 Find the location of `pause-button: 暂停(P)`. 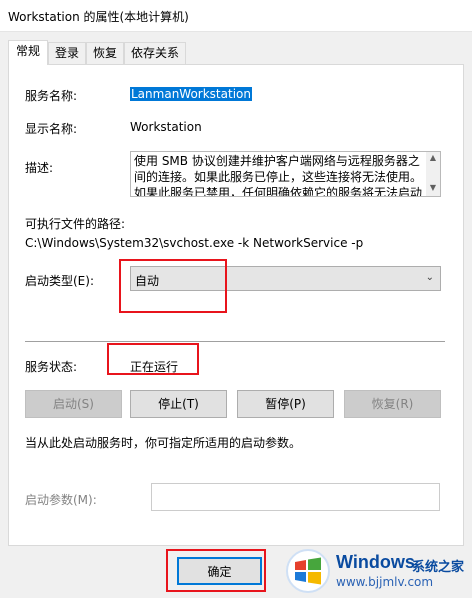

pause-button: 暂停(P) is located at coordinates (285, 404).